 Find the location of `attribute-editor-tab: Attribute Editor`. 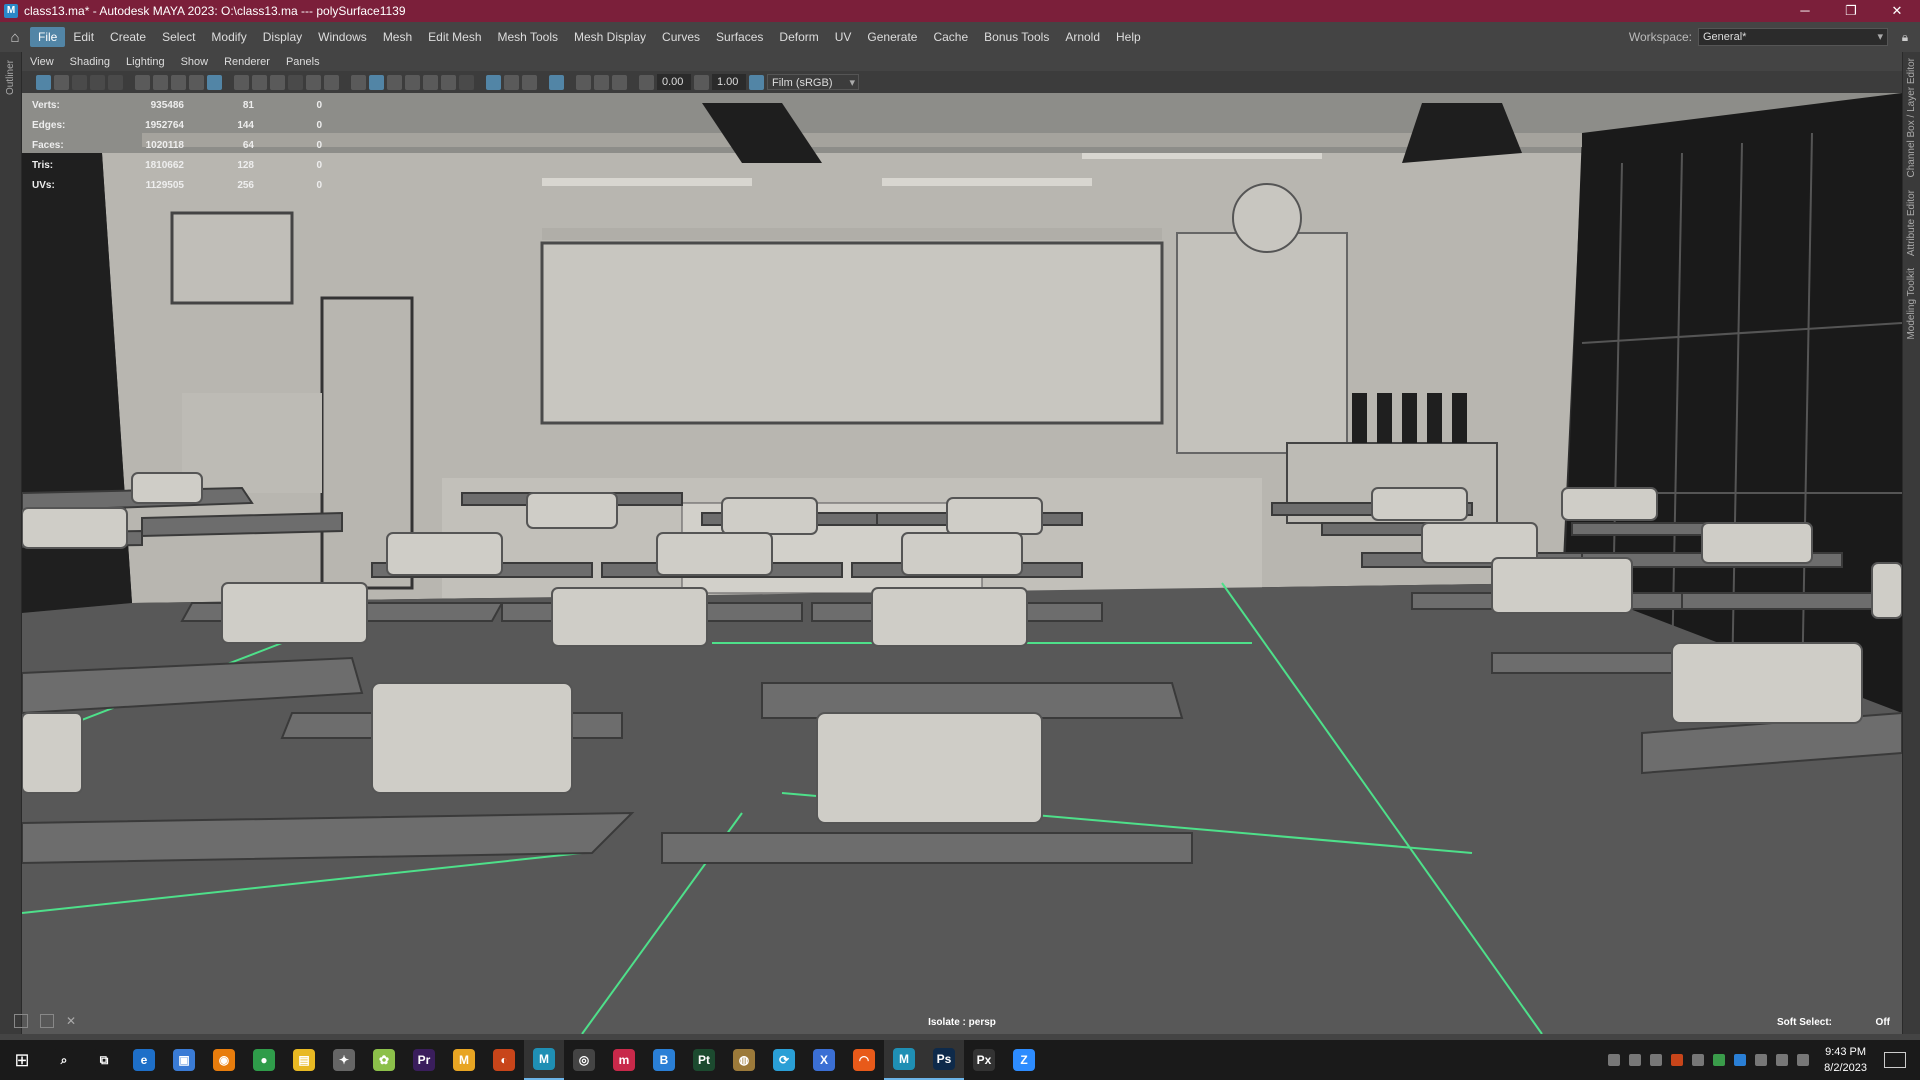

attribute-editor-tab: Attribute Editor is located at coordinates (1911, 223).